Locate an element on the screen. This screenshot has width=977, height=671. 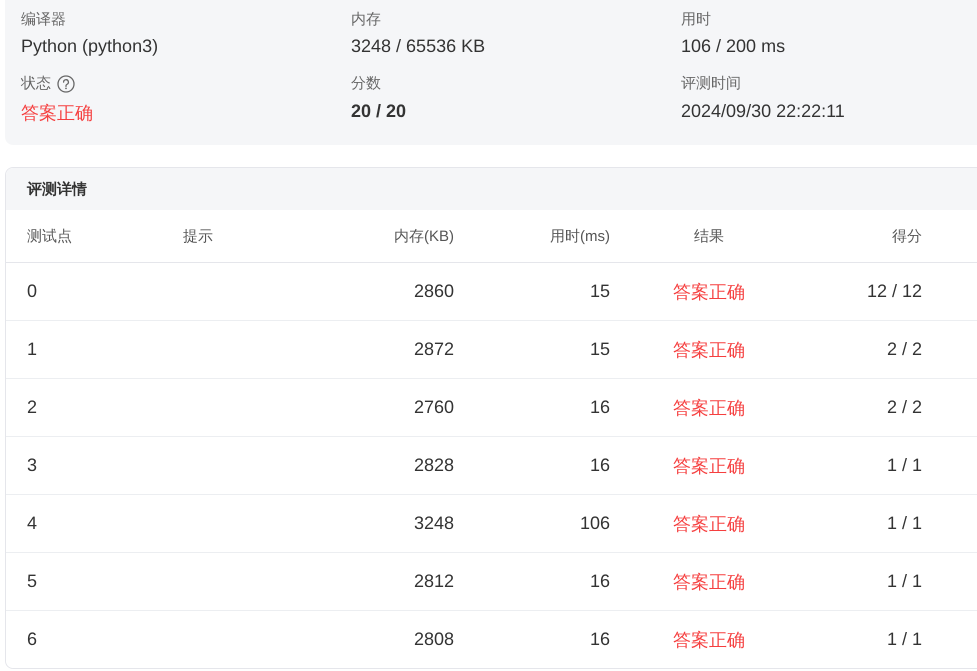
field-value: 106 / 200 ms is located at coordinates (733, 46).